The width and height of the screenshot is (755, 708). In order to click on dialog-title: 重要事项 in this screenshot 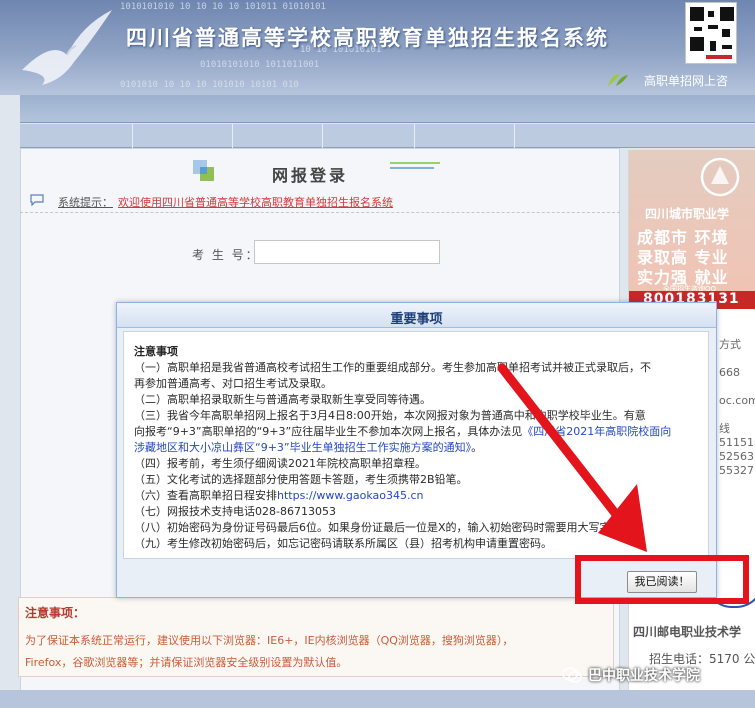, I will do `click(416, 319)`.